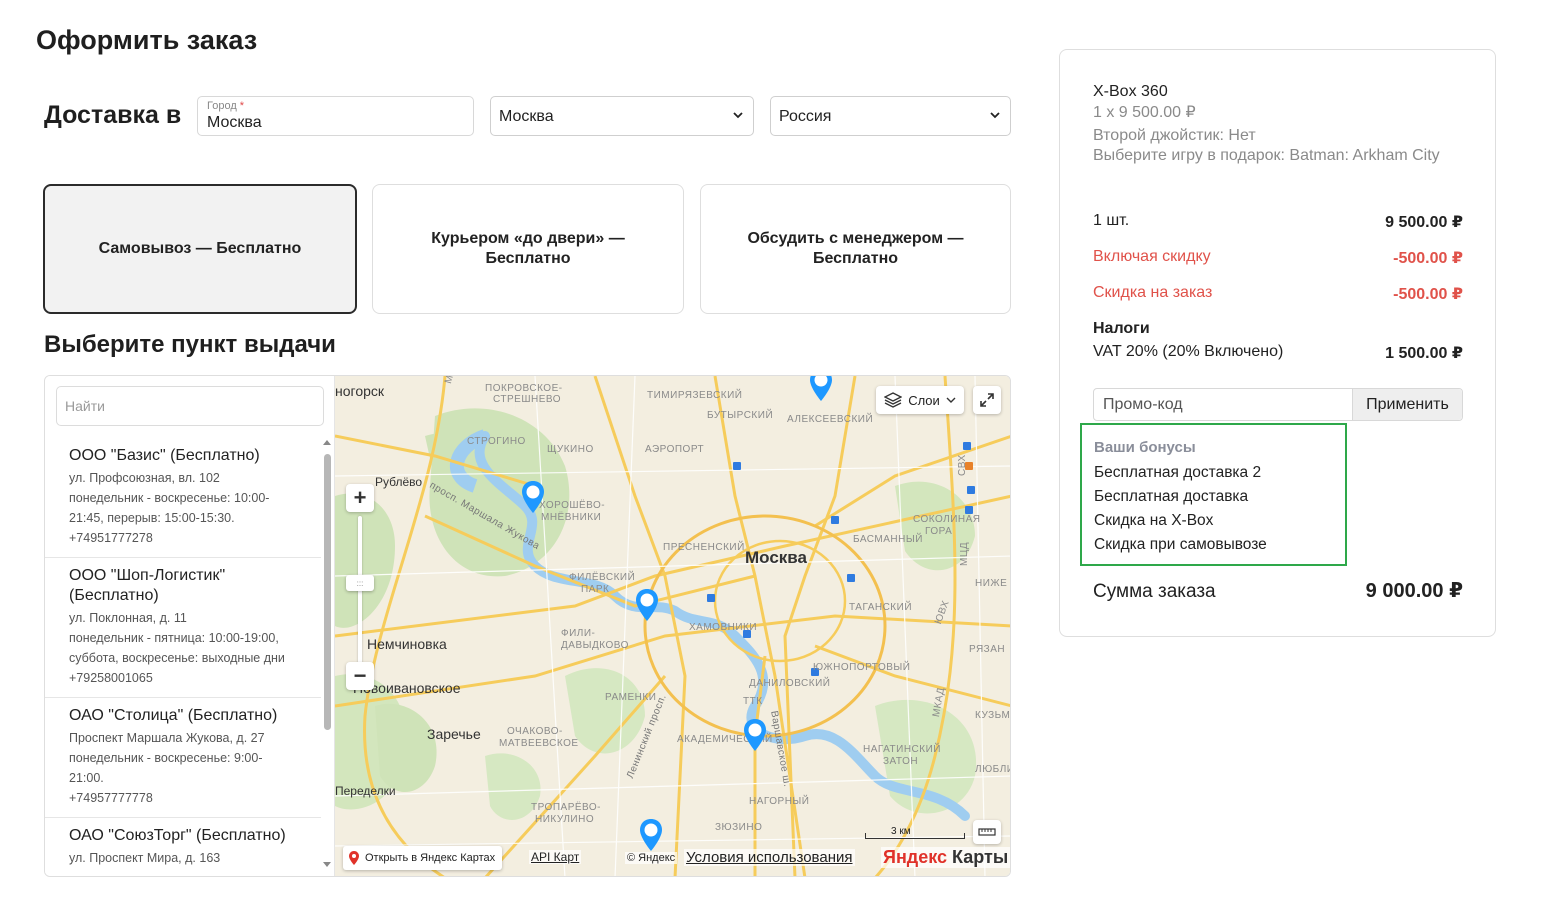  I want to click on quantity-label: 1 шт., so click(1111, 220).